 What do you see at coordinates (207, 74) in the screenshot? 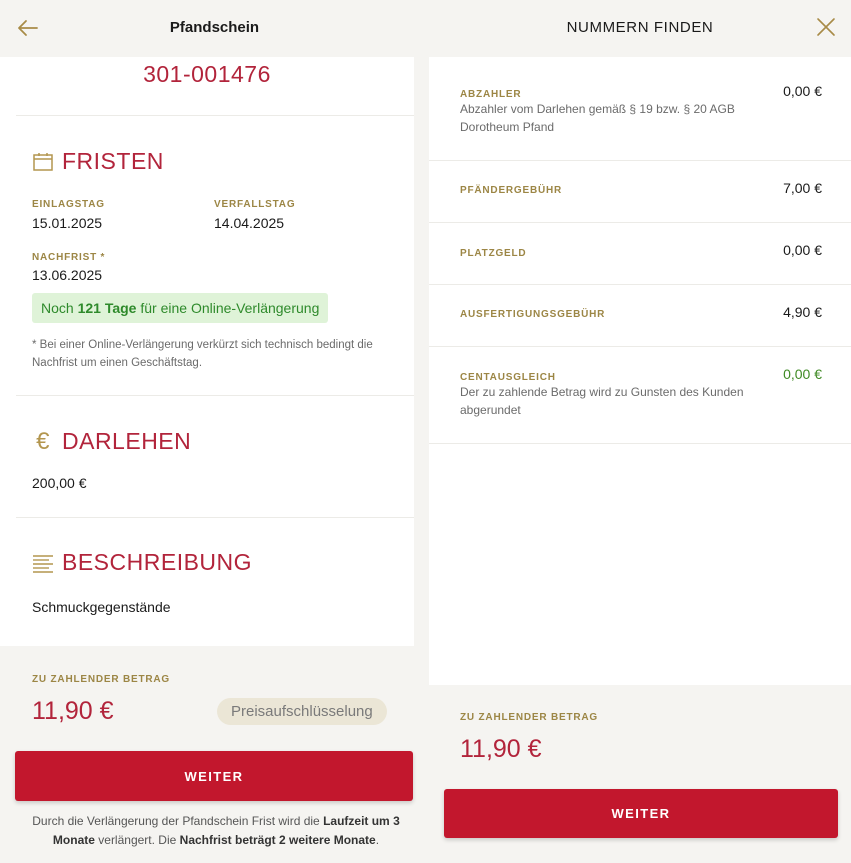
I see `pfandschein-number: 301-001476` at bounding box center [207, 74].